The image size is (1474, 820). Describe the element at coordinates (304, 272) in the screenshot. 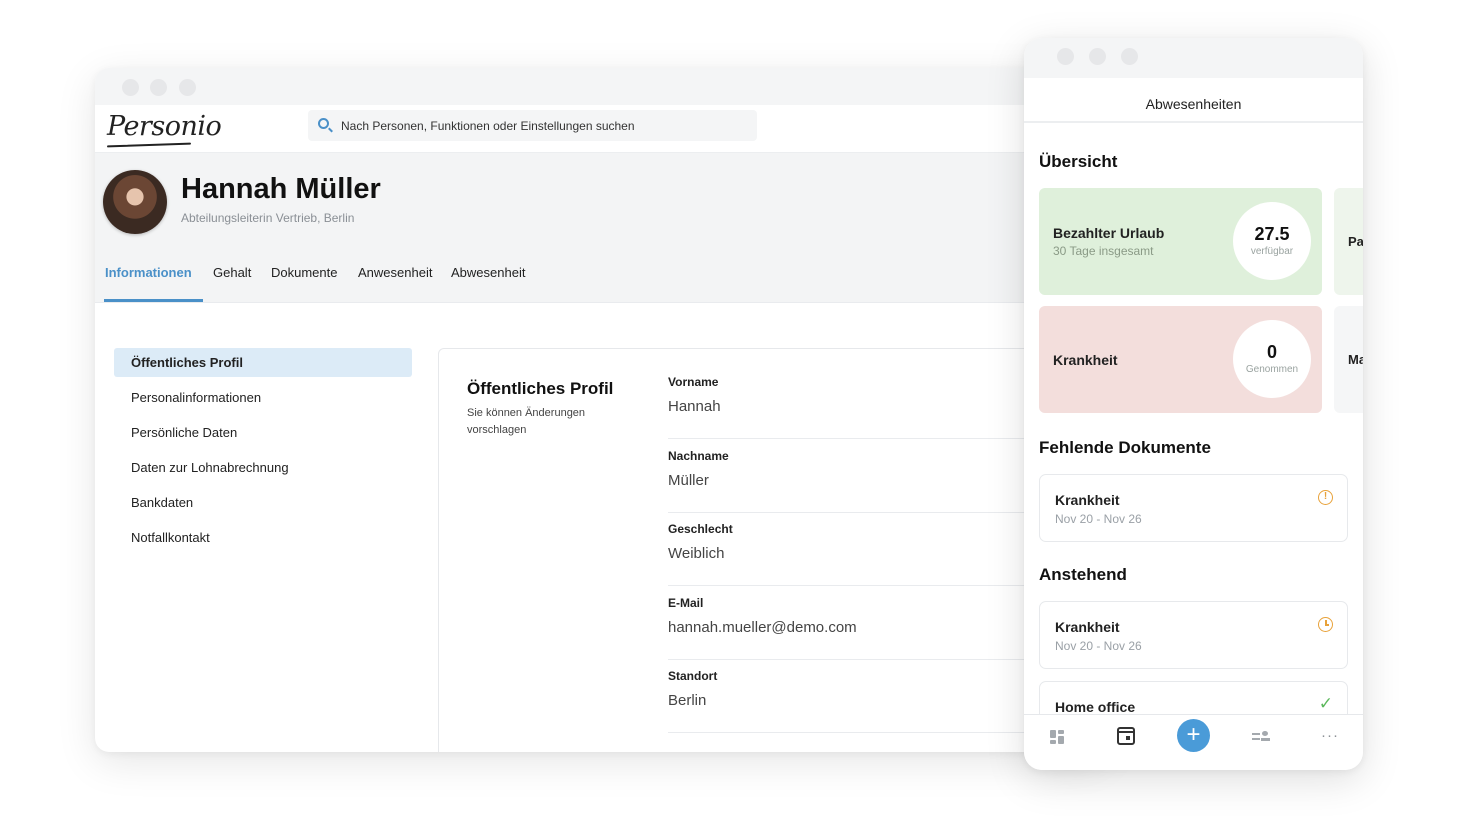

I see `tab-dokumente: Dokumente` at that location.